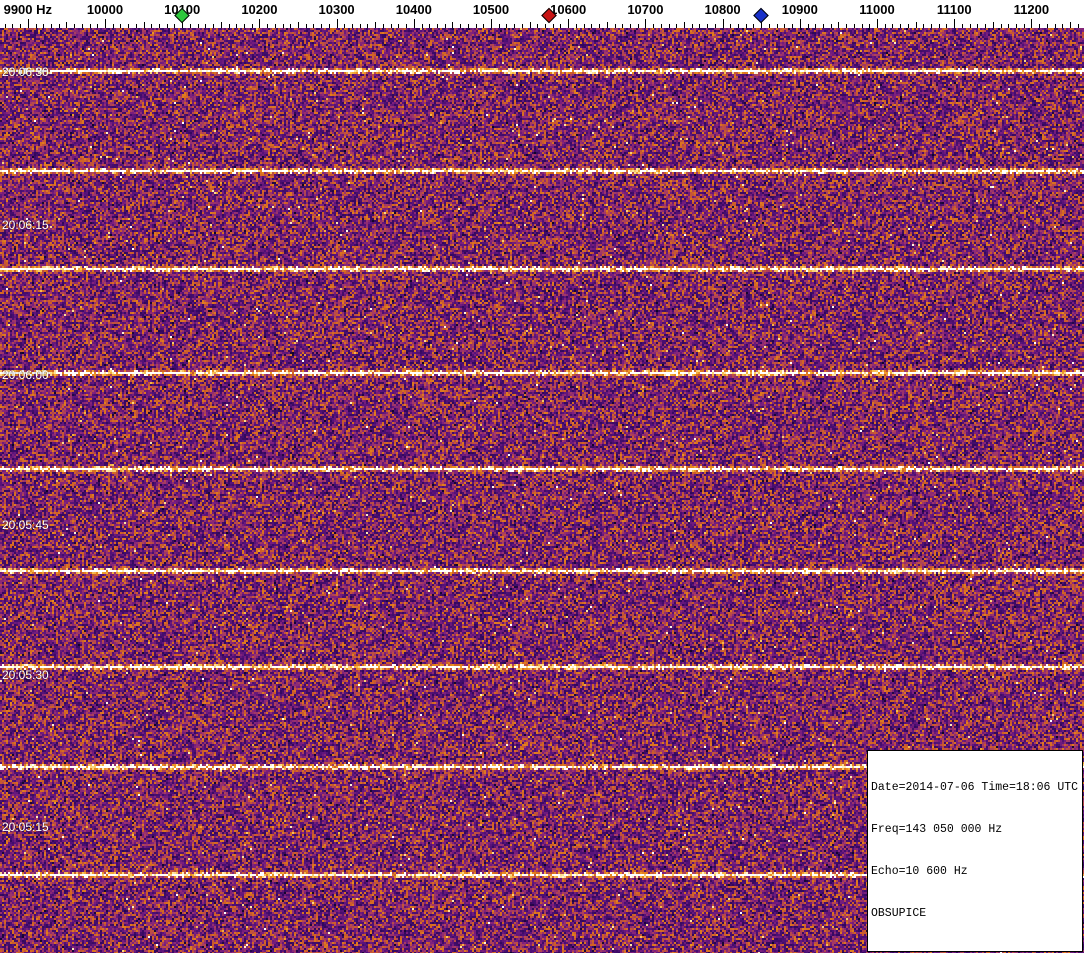 The image size is (1084, 953). Describe the element at coordinates (105, 9) in the screenshot. I see `freq-label-10000: 10000` at that location.